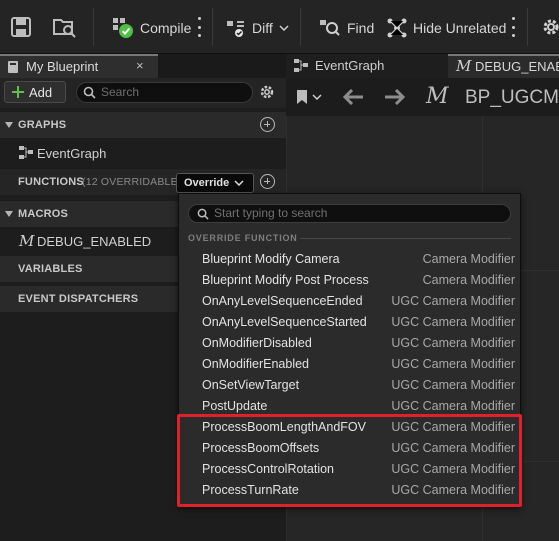 Image resolution: width=559 pixels, height=541 pixels. What do you see at coordinates (282, 301) in the screenshot?
I see `menu-item-name: OnAnyLevelSequenceEnded` at bounding box center [282, 301].